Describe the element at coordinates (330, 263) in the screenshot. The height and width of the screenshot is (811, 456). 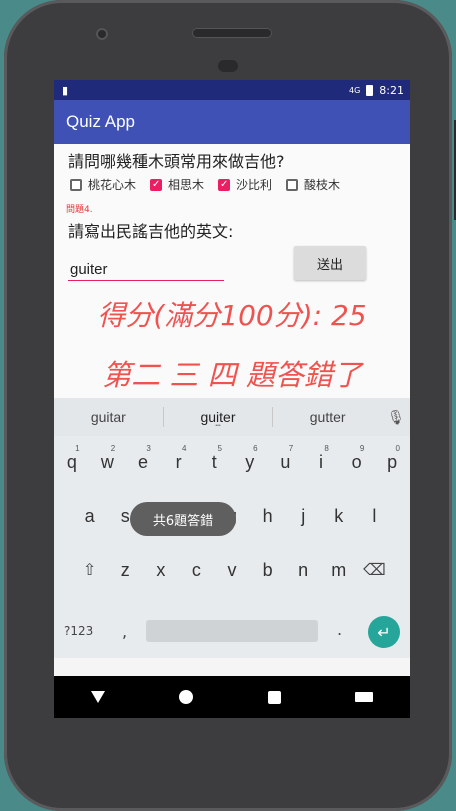
I see `submit-button: 送出` at that location.